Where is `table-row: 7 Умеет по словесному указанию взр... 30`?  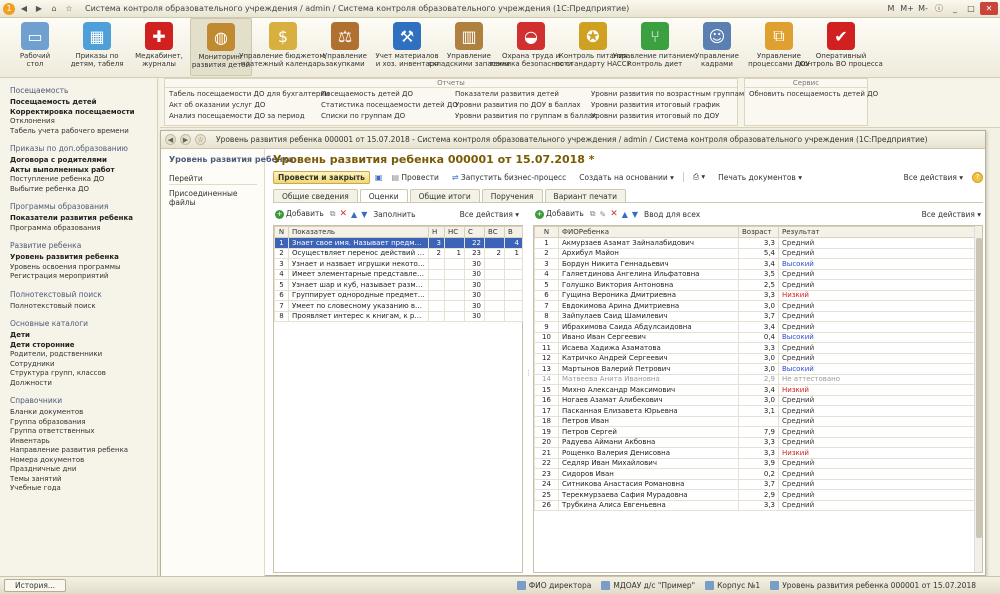 table-row: 7 Умеет по словесному указанию взр... 30 is located at coordinates (398, 306).